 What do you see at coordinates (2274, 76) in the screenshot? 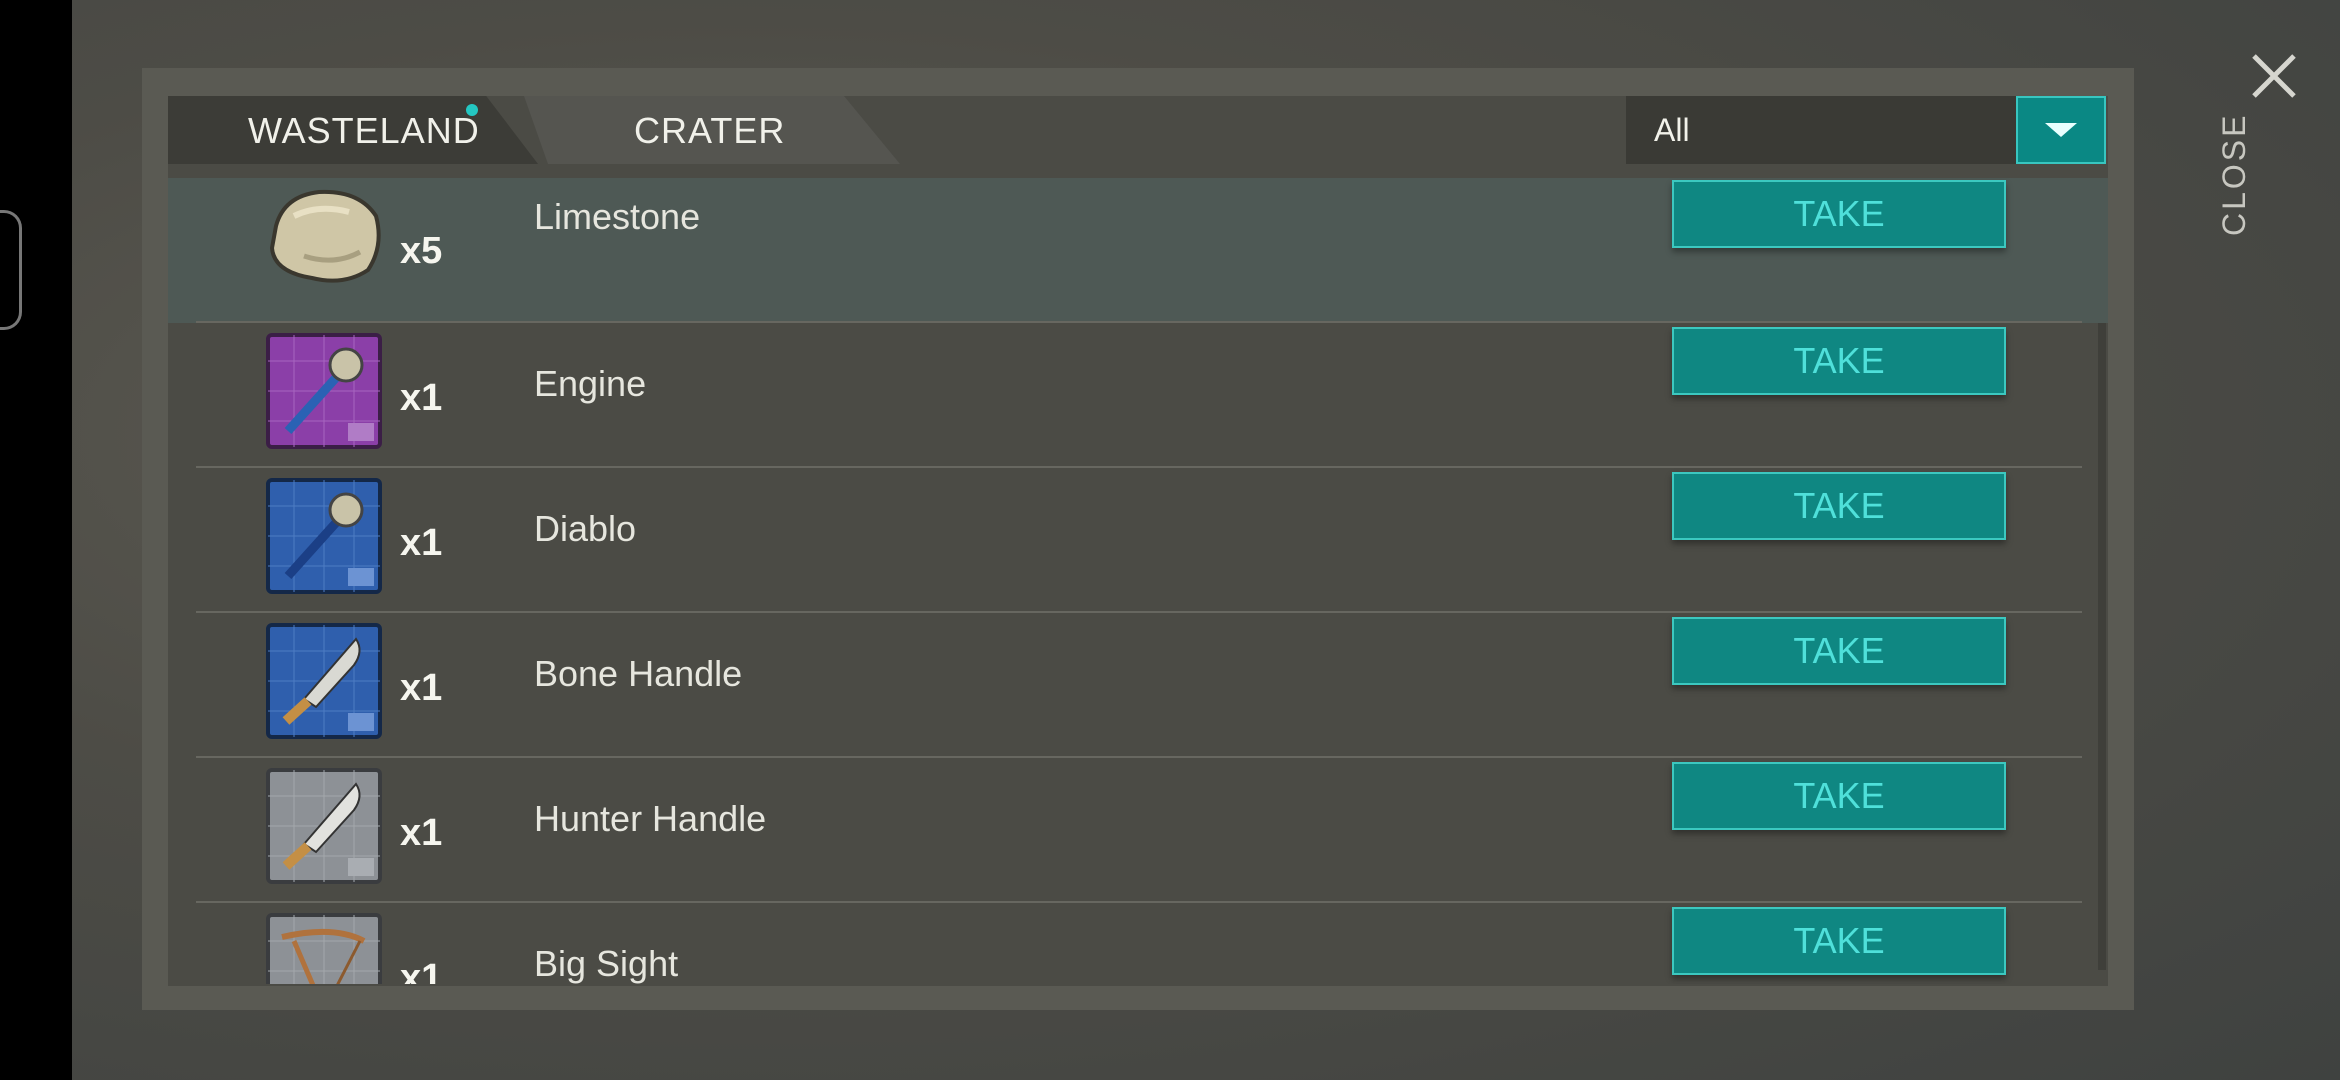
I see `close-icon` at bounding box center [2274, 76].